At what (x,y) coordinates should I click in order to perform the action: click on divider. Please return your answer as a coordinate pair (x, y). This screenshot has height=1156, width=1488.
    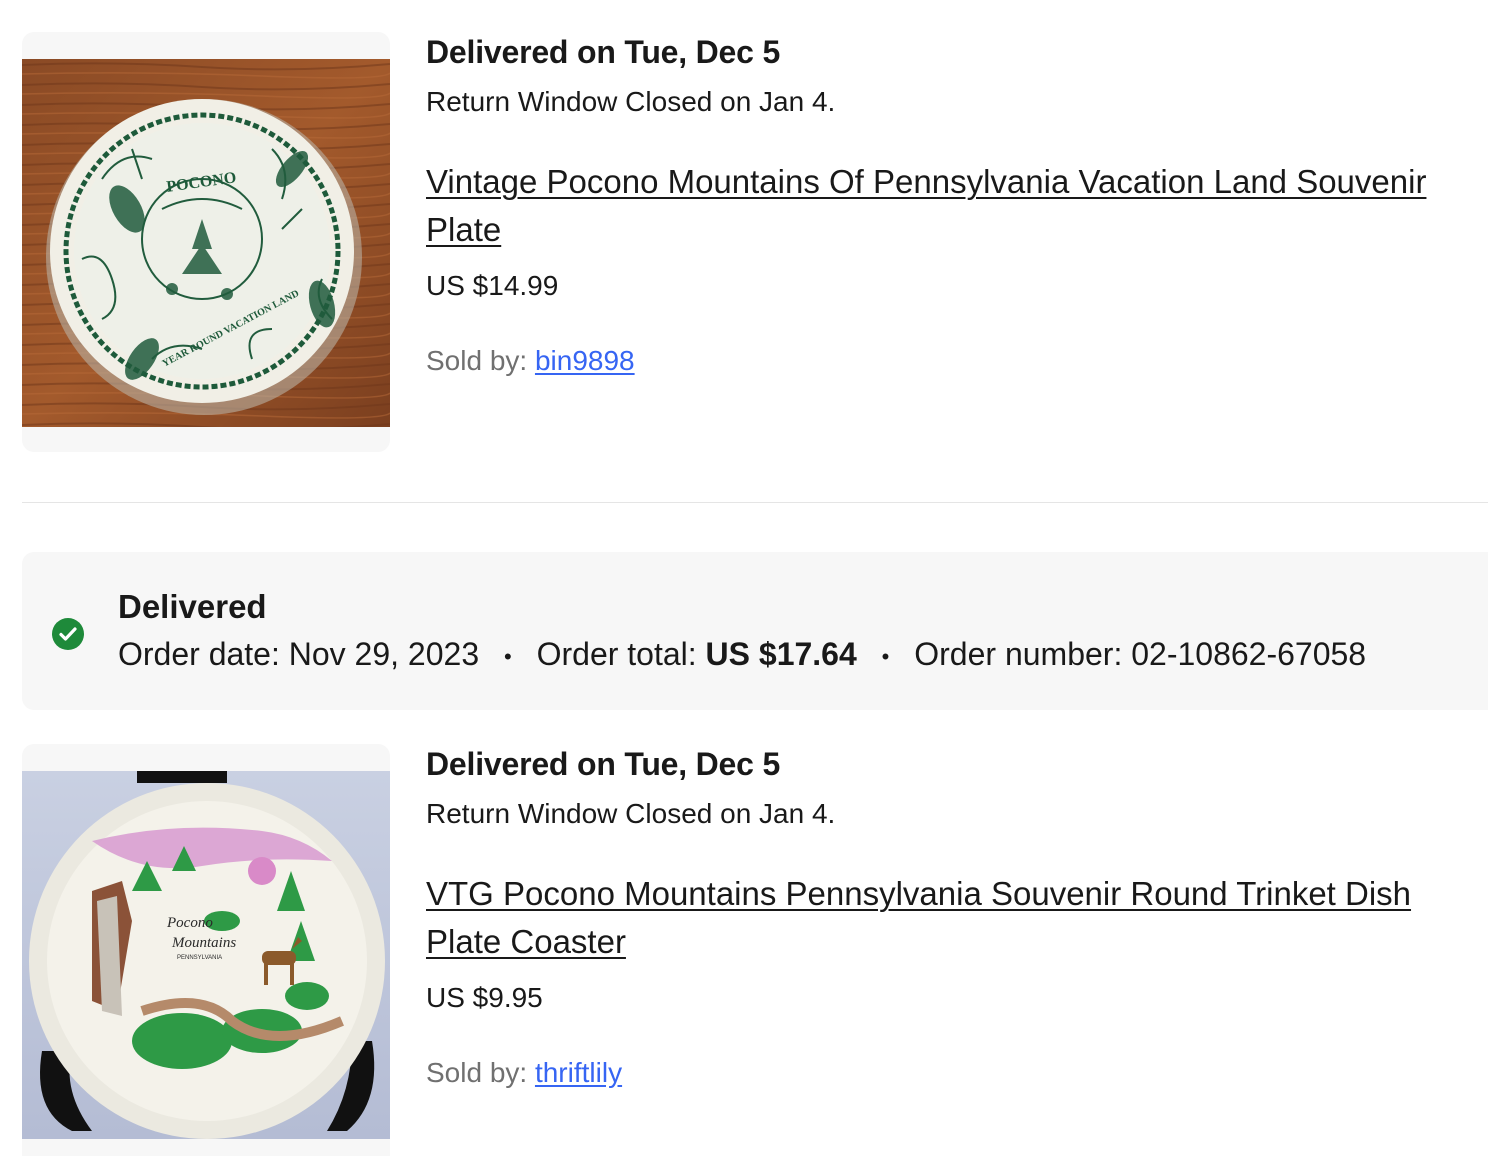
    Looking at the image, I should click on (755, 502).